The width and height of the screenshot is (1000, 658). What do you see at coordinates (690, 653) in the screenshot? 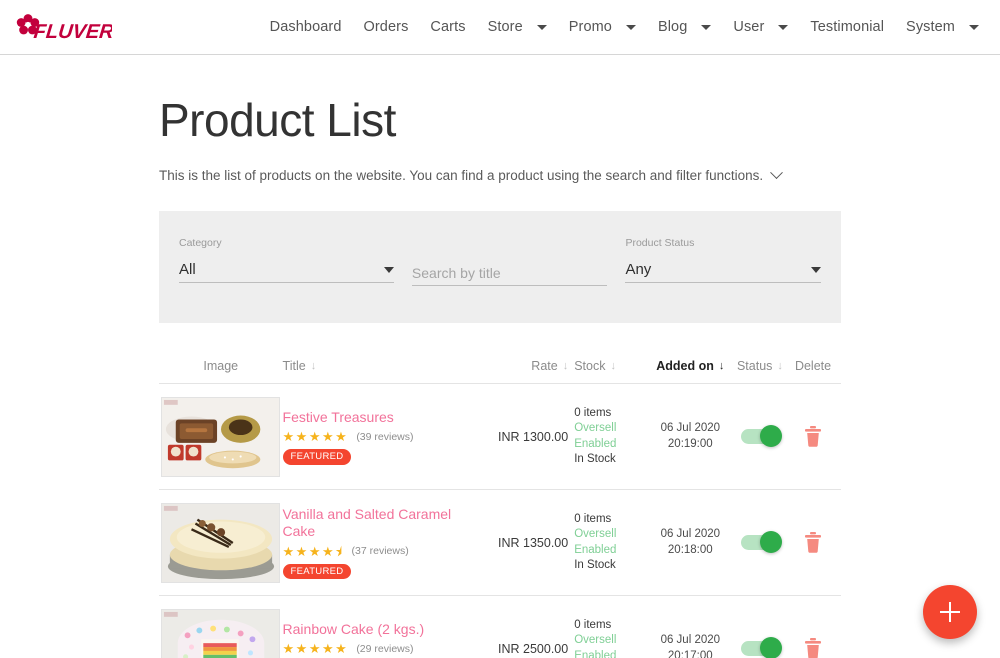
I see `added-time: 20:17:00` at bounding box center [690, 653].